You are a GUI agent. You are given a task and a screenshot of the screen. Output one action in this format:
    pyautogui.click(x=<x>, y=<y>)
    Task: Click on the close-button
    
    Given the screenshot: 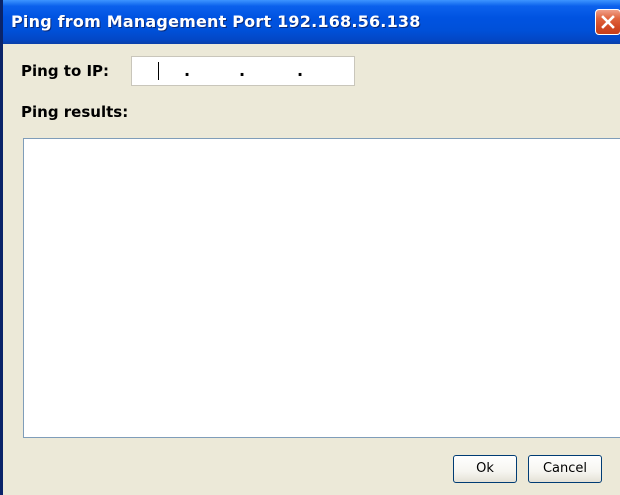 What is the action you would take?
    pyautogui.click(x=607, y=22)
    